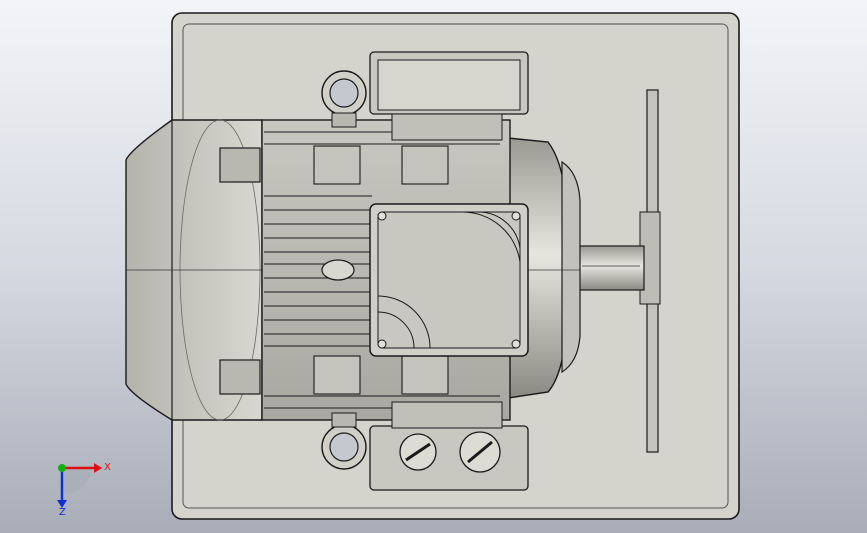 The image size is (867, 533). What do you see at coordinates (449, 280) in the screenshot?
I see `terminal-cover` at bounding box center [449, 280].